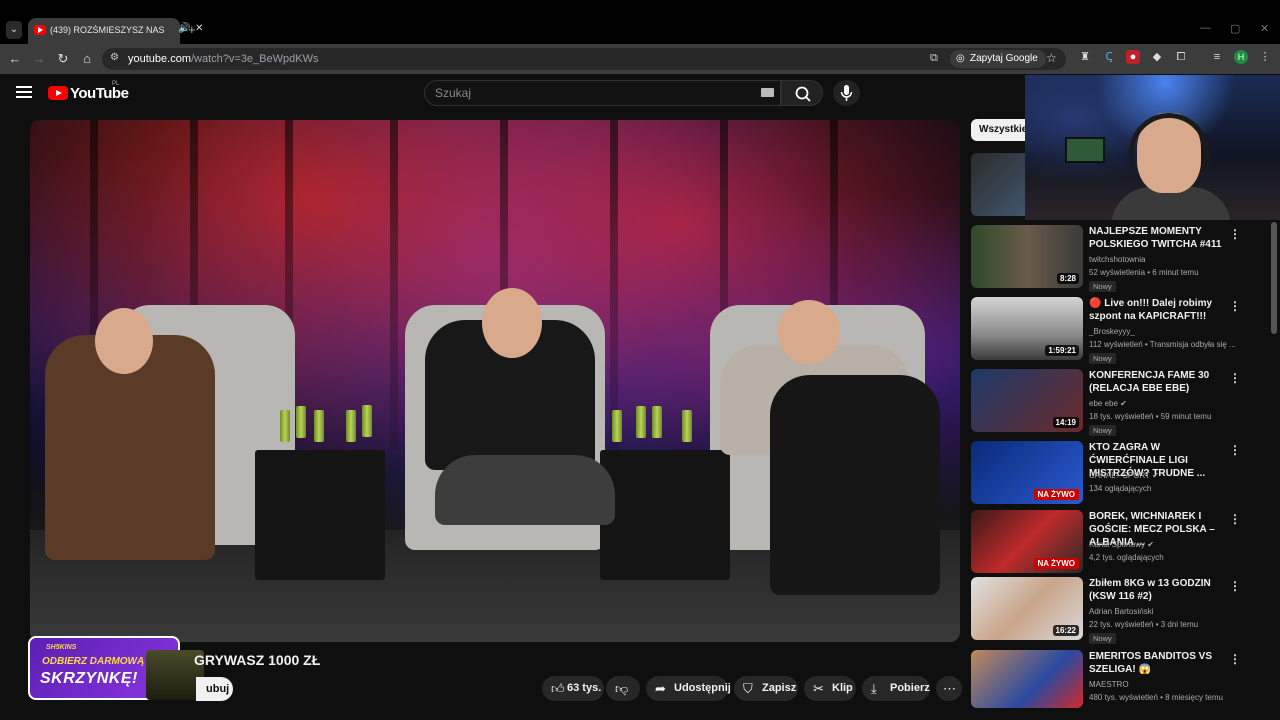  What do you see at coordinates (1121, 544) in the screenshot?
I see `channel-name: Kanał Sportowy ✔` at bounding box center [1121, 544].